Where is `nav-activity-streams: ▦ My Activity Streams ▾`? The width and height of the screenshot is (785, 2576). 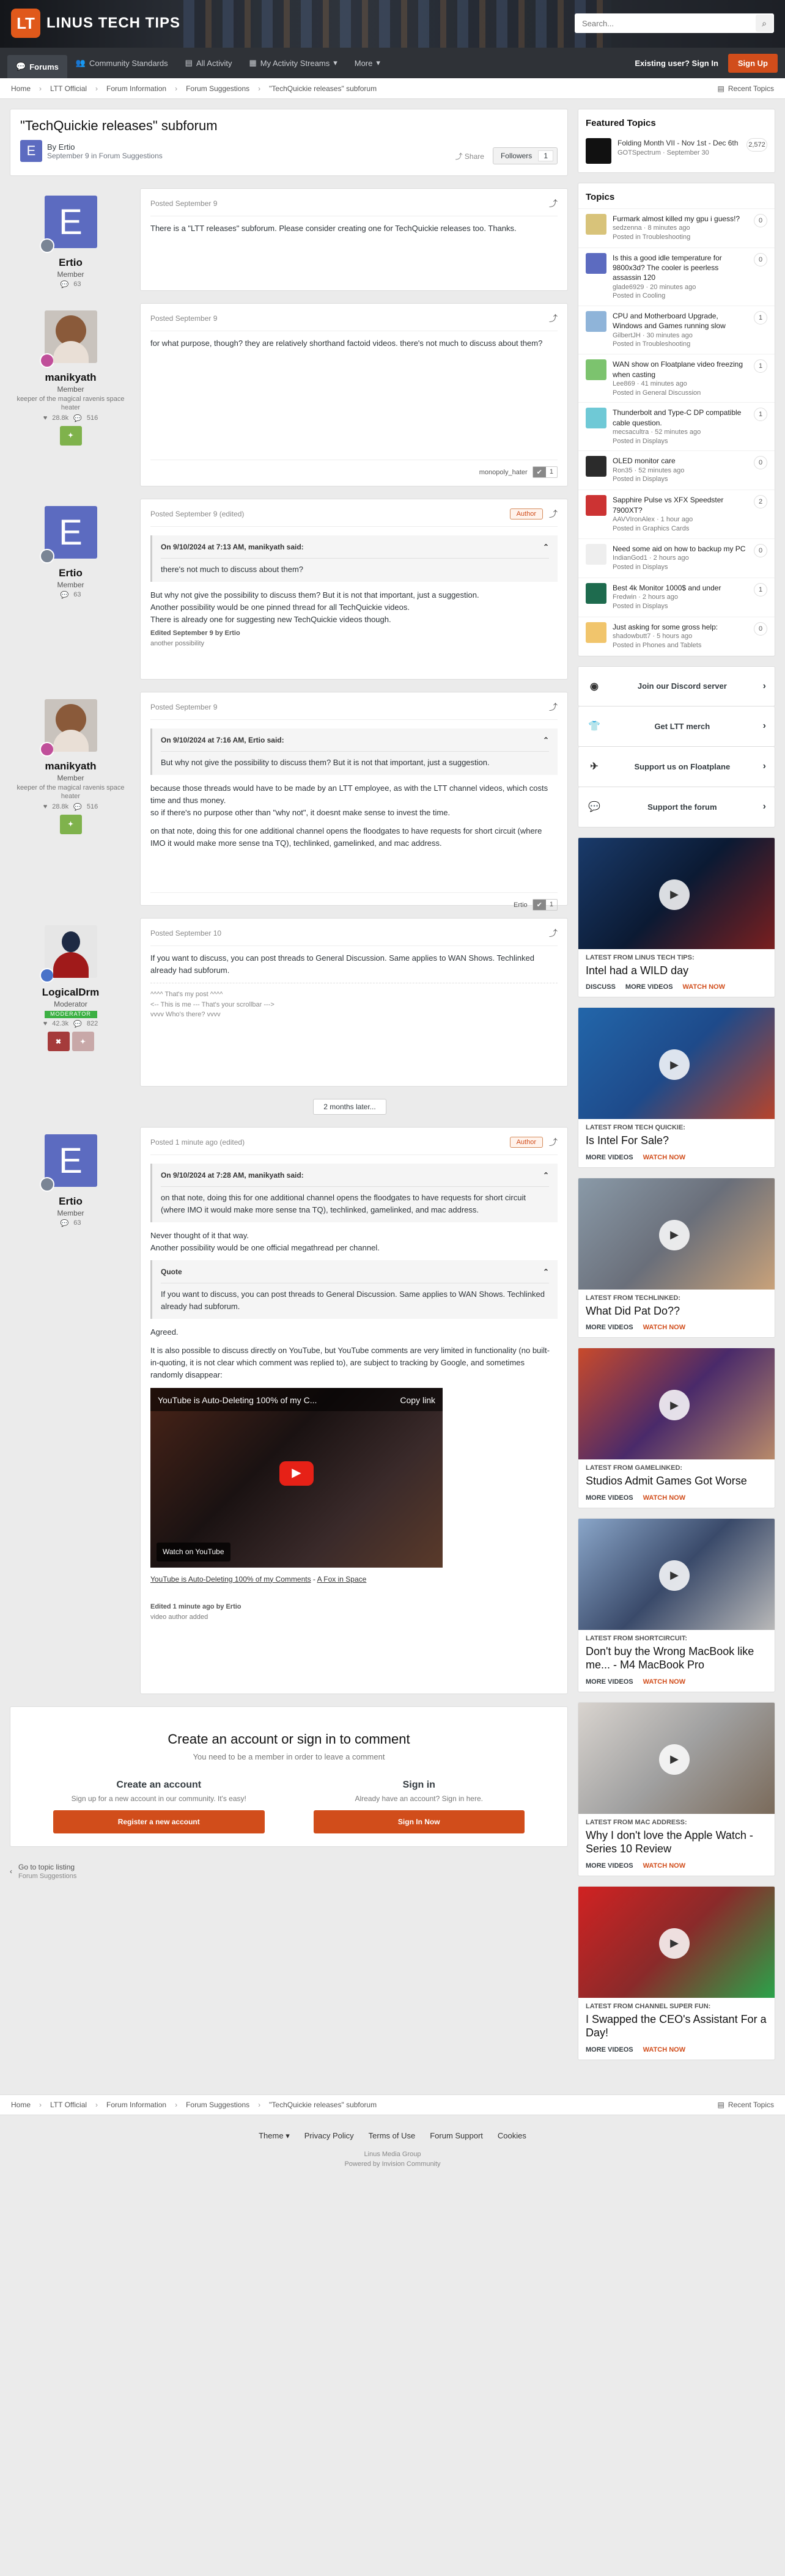 nav-activity-streams: ▦ My Activity Streams ▾ is located at coordinates (292, 63).